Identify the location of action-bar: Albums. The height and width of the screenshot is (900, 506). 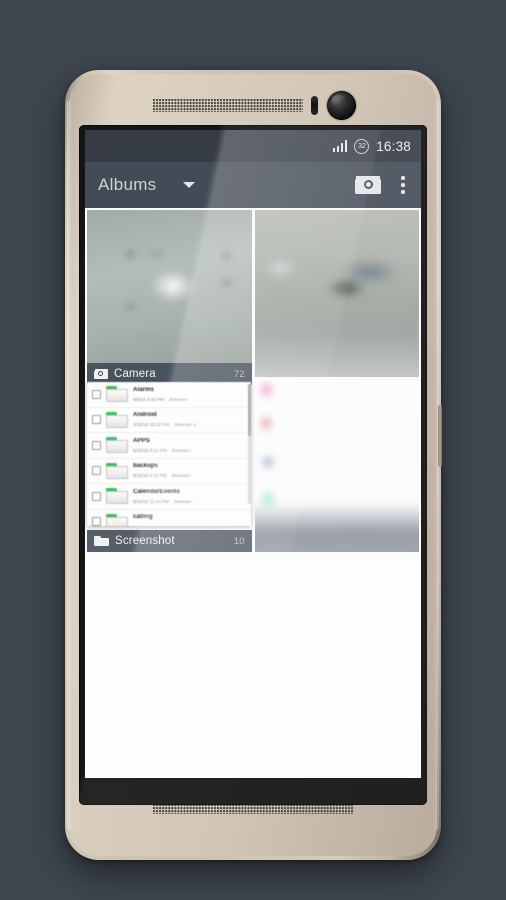
(253, 185).